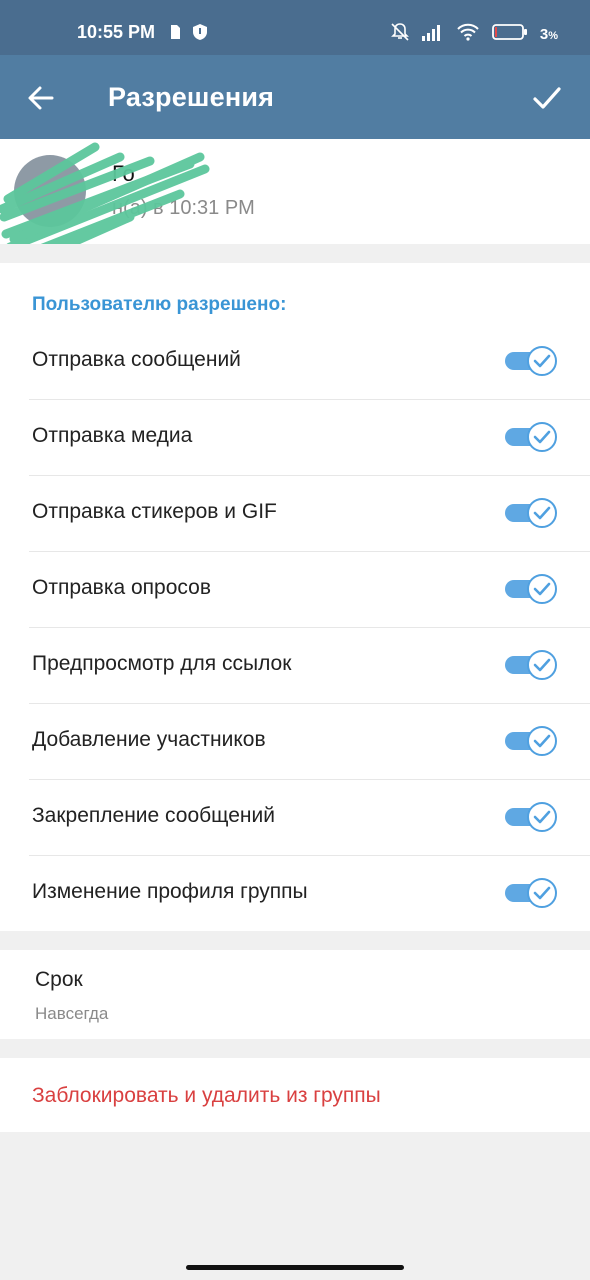  What do you see at coordinates (295, 666) in the screenshot?
I see `permission-link-preview: Предпросмотр для ссылок` at bounding box center [295, 666].